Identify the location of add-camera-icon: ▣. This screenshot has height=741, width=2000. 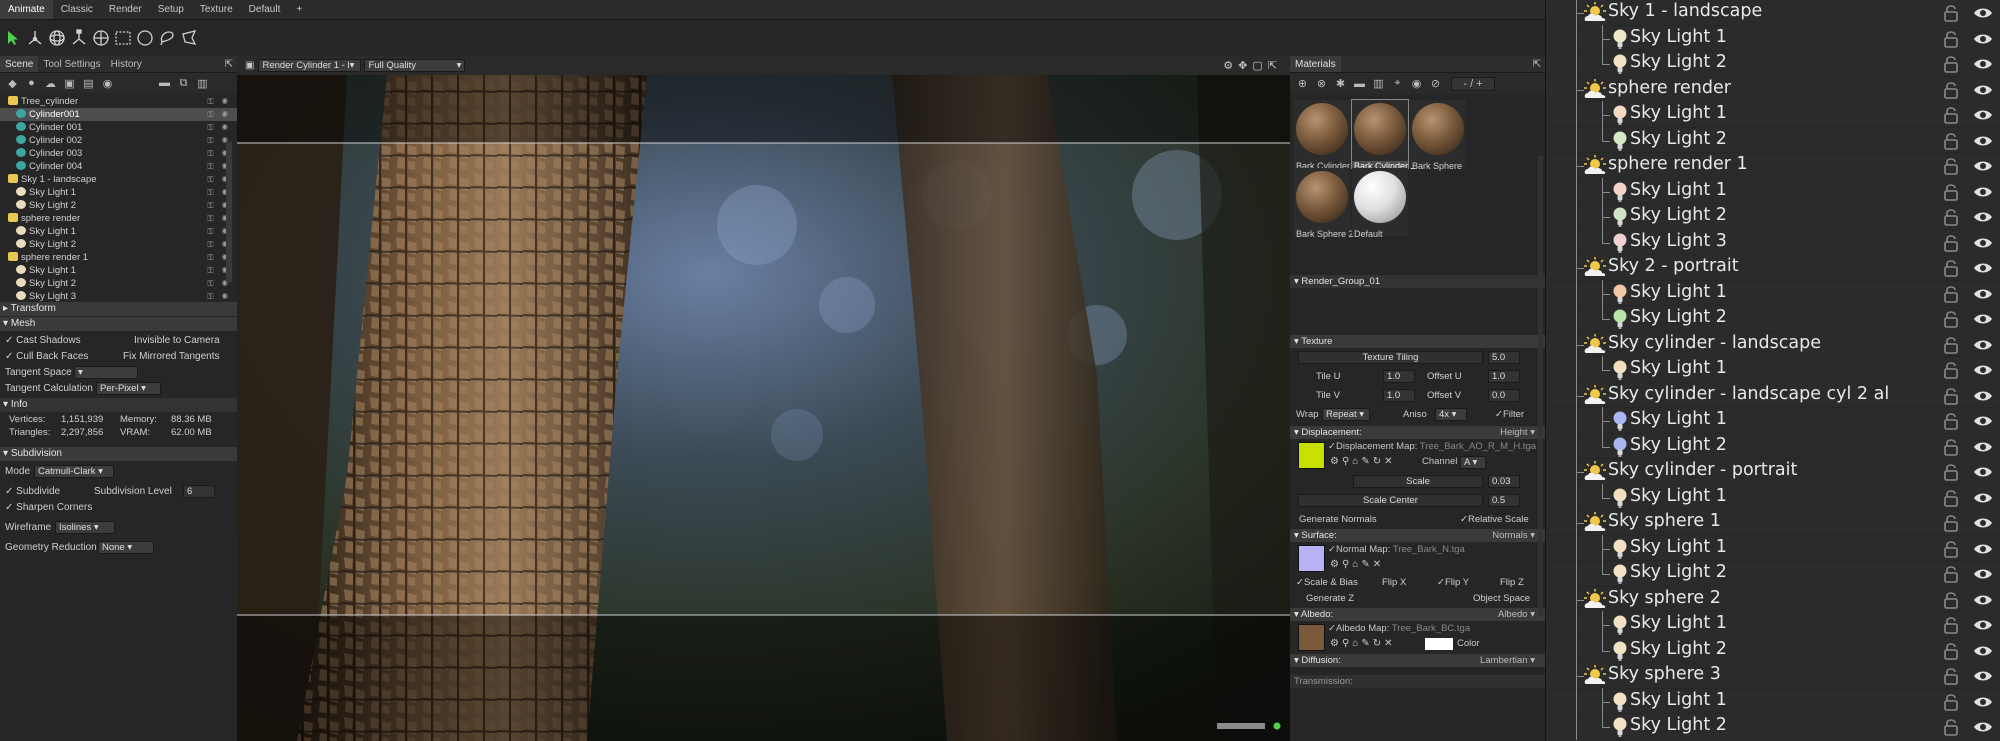
(69, 83).